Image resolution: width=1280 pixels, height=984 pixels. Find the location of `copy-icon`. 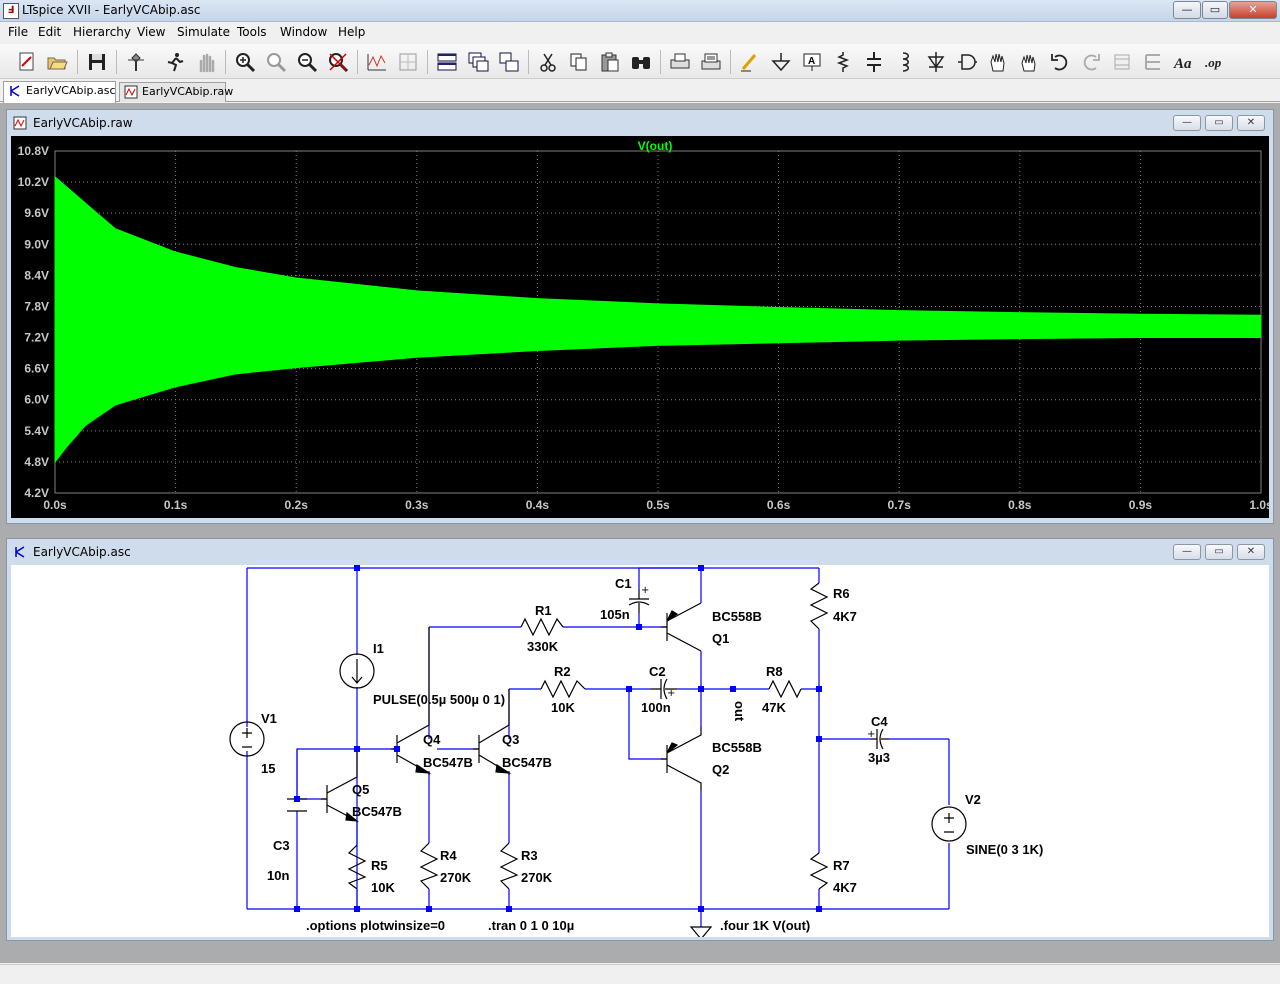

copy-icon is located at coordinates (579, 62).